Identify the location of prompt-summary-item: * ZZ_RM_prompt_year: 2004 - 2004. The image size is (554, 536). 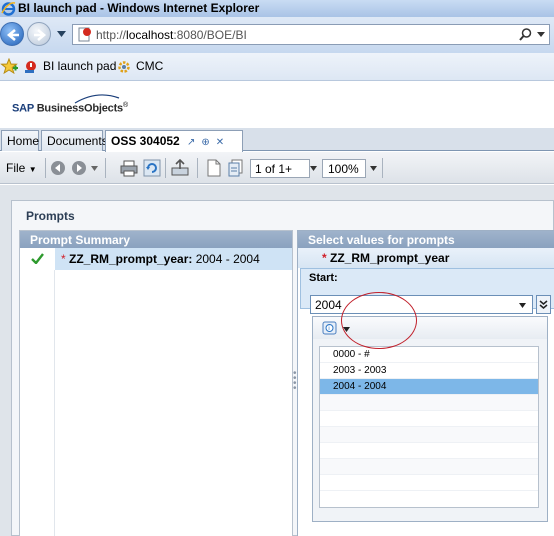
(173, 259).